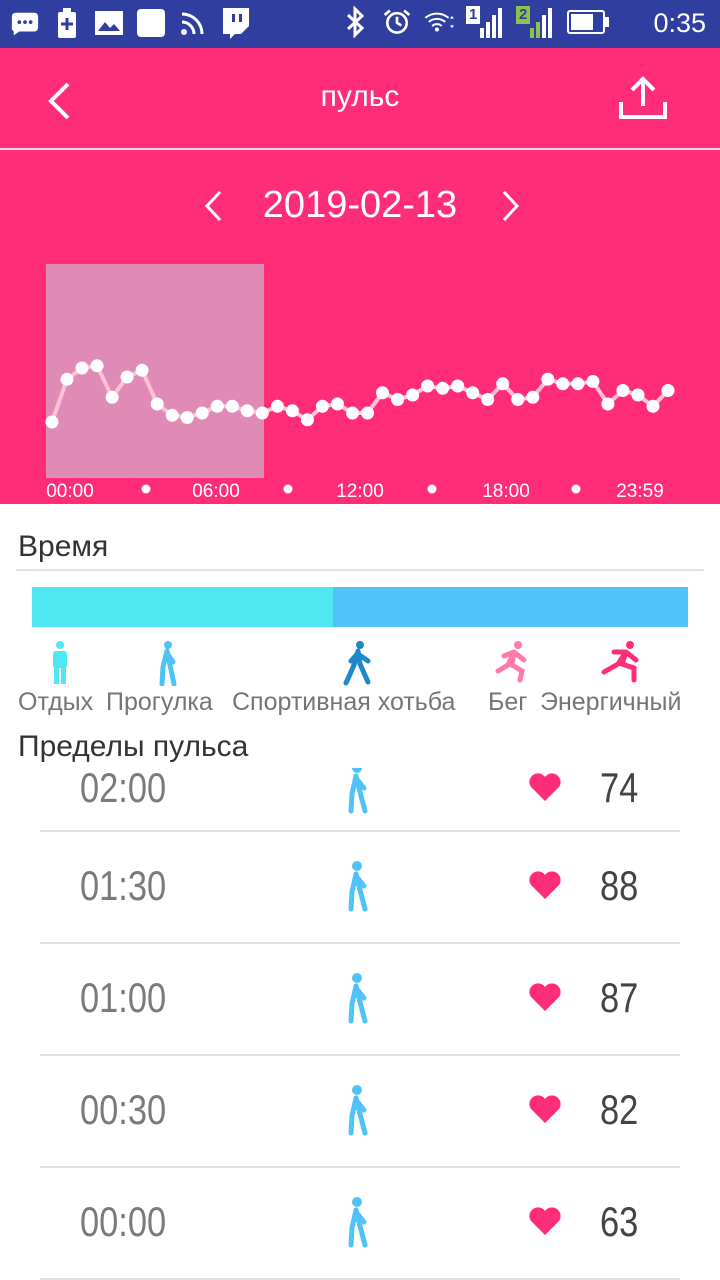 The width and height of the screenshot is (720, 1280). Describe the element at coordinates (159, 702) in the screenshot. I see `legend-label-walk: Прогулка` at that location.